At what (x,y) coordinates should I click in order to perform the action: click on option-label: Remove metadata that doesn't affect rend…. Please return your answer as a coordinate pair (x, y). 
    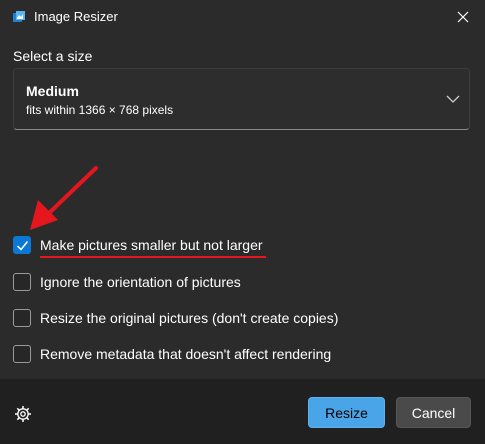
    Looking at the image, I should click on (186, 354).